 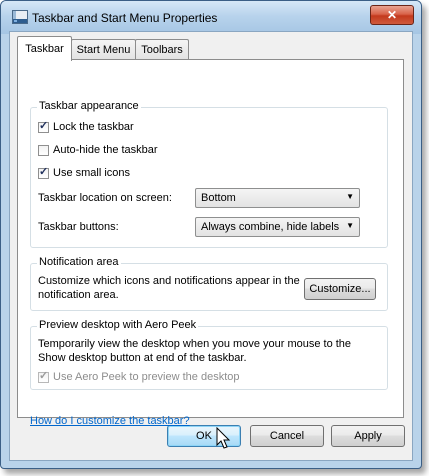 I want to click on taskbar-buttons-label: Taskbar buttons:, so click(x=78, y=227).